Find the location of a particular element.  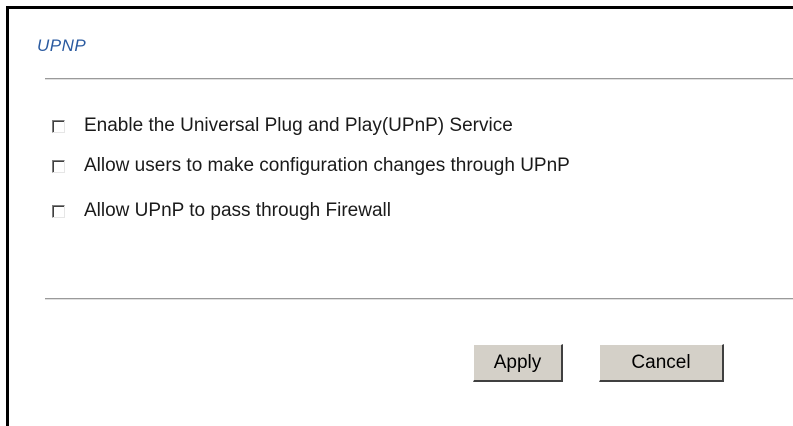

enable-upnp-checkbox is located at coordinates (58, 126).